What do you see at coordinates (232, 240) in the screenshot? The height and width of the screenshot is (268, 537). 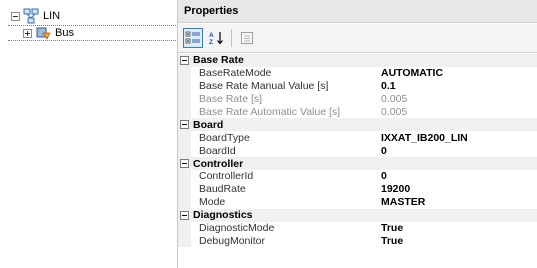 I see `property-name: DebugMonitor` at bounding box center [232, 240].